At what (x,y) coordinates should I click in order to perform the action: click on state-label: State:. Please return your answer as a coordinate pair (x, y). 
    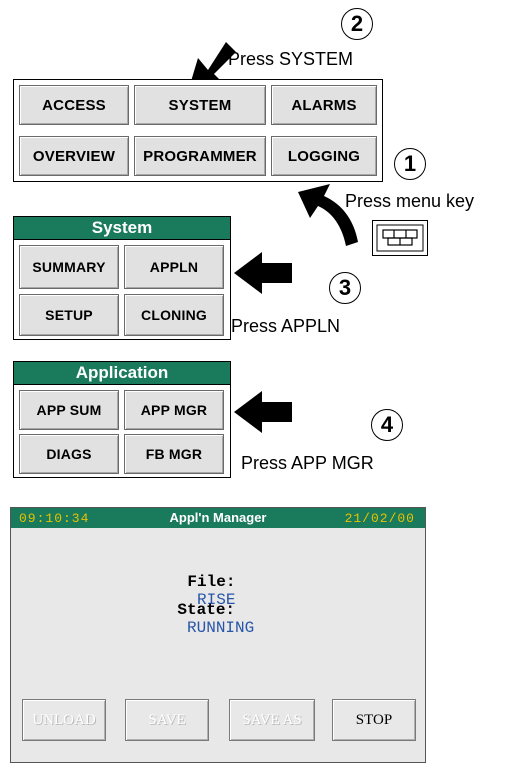
    Looking at the image, I should click on (206, 610).